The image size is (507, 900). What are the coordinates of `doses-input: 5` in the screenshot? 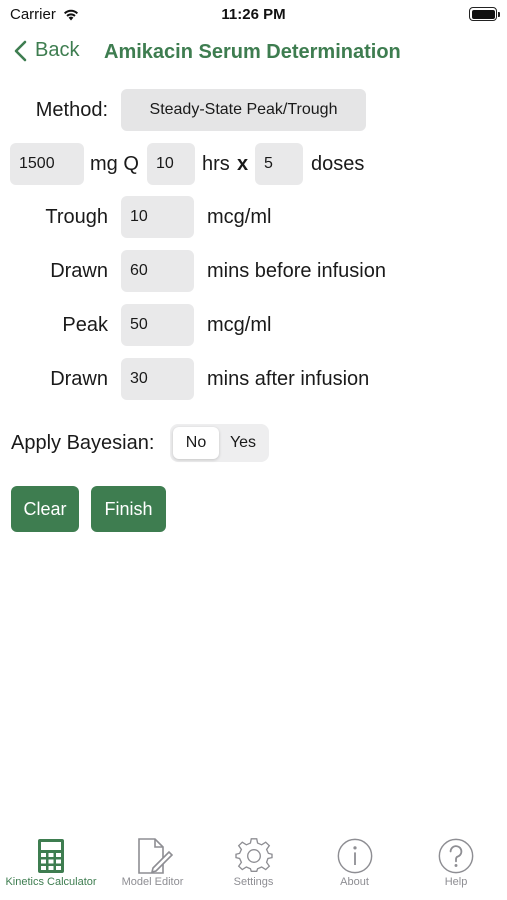 It's located at (279, 164).